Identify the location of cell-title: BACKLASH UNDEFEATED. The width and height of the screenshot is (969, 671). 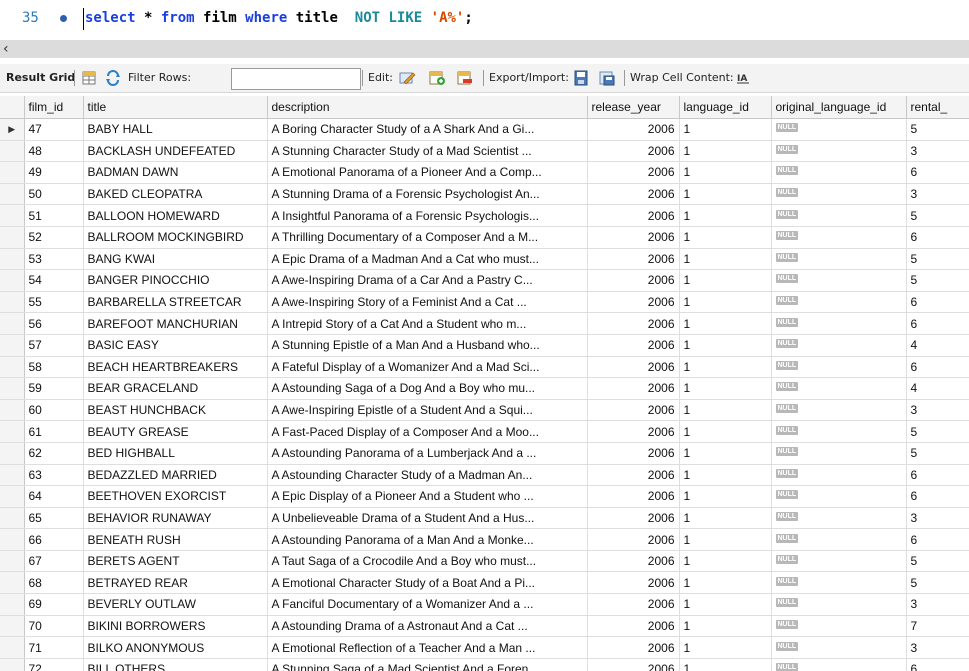
(175, 151).